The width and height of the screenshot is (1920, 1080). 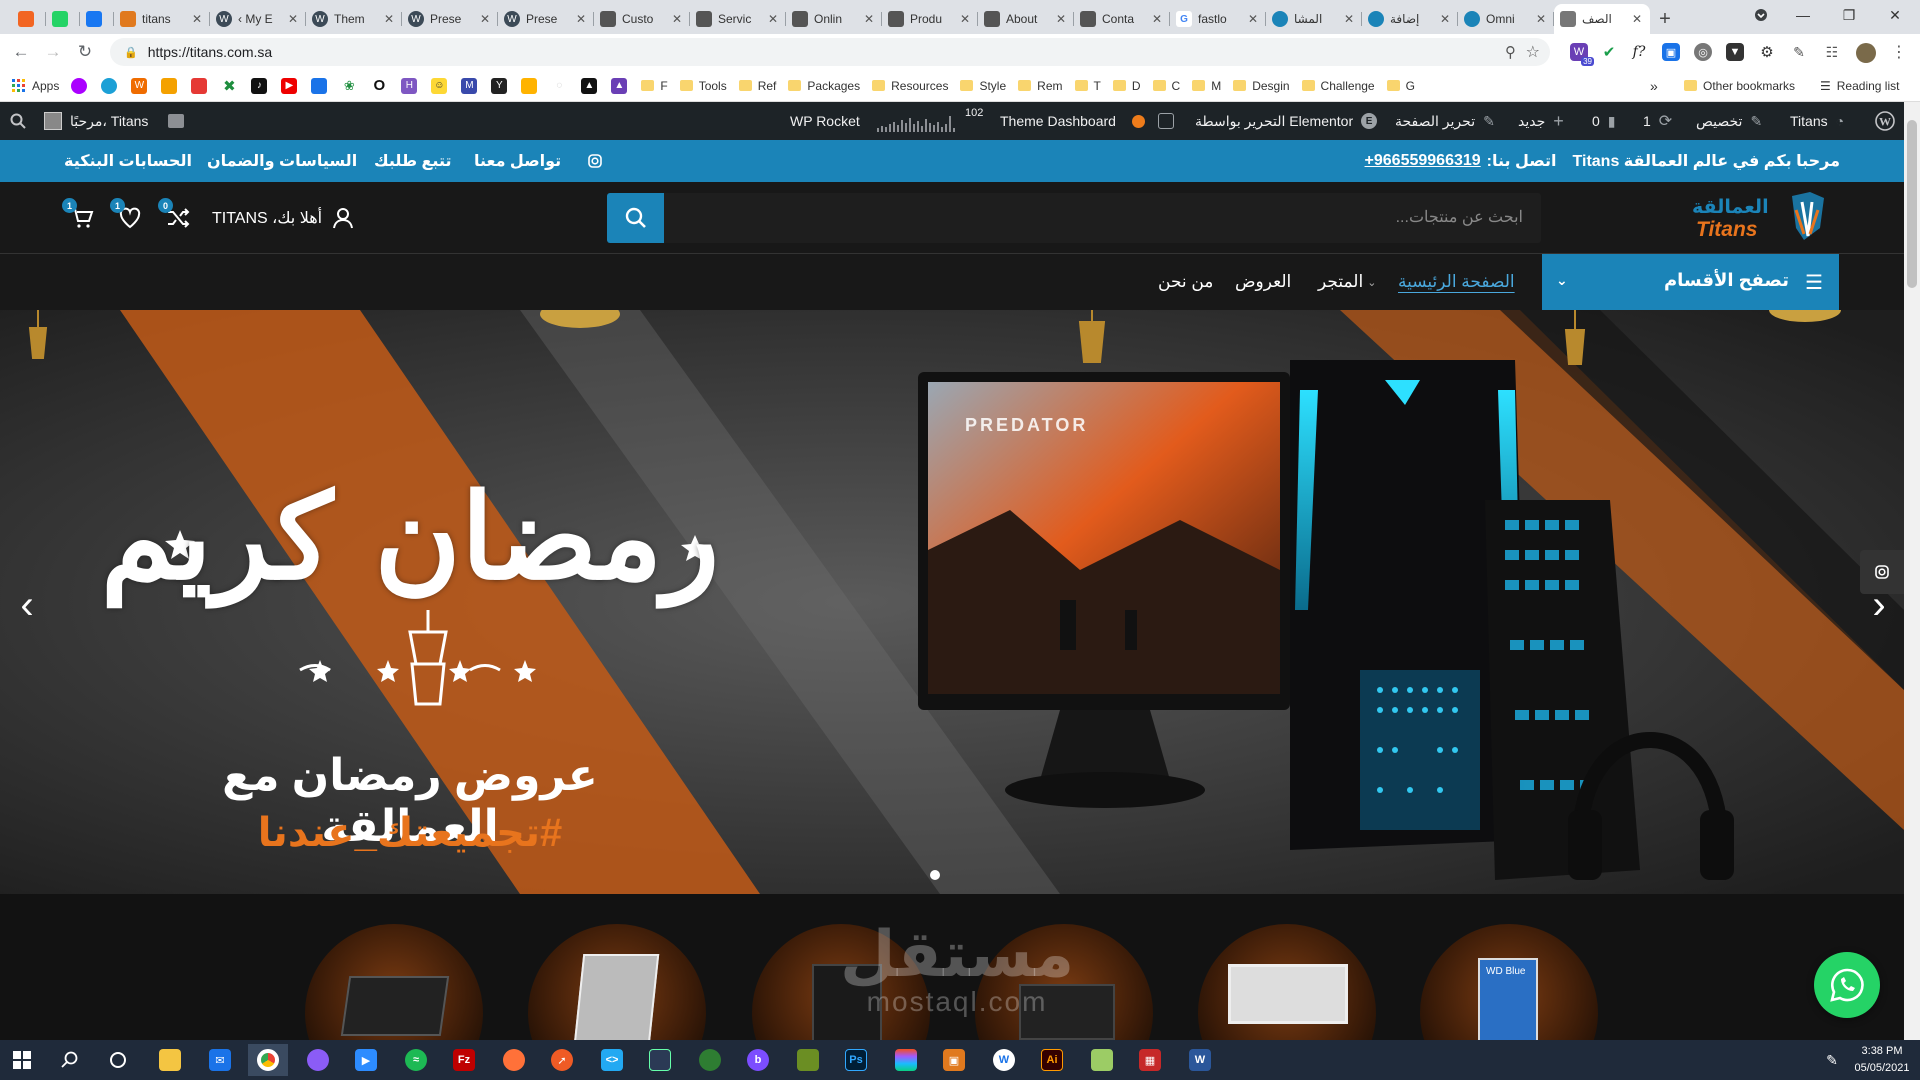 What do you see at coordinates (1506, 19) in the screenshot?
I see `browser-tab: Omni ✕` at bounding box center [1506, 19].